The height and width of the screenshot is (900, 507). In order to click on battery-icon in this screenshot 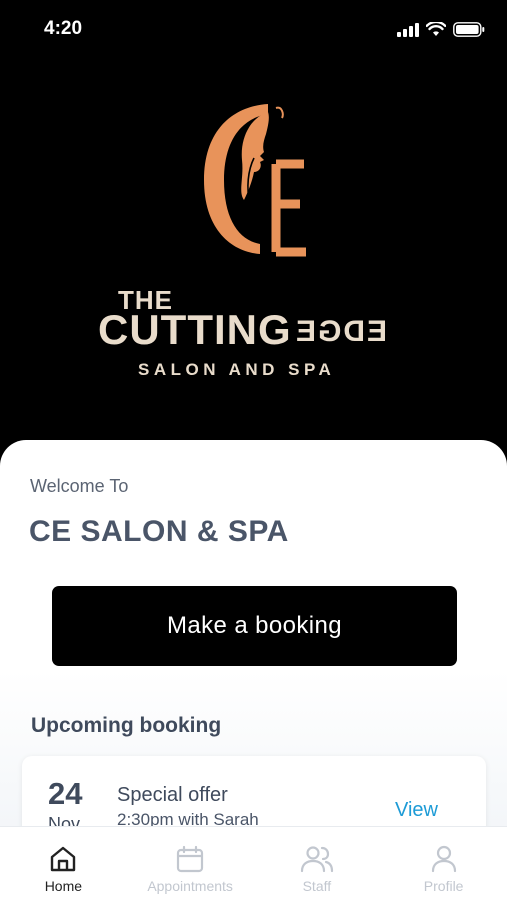, I will do `click(469, 29)`.